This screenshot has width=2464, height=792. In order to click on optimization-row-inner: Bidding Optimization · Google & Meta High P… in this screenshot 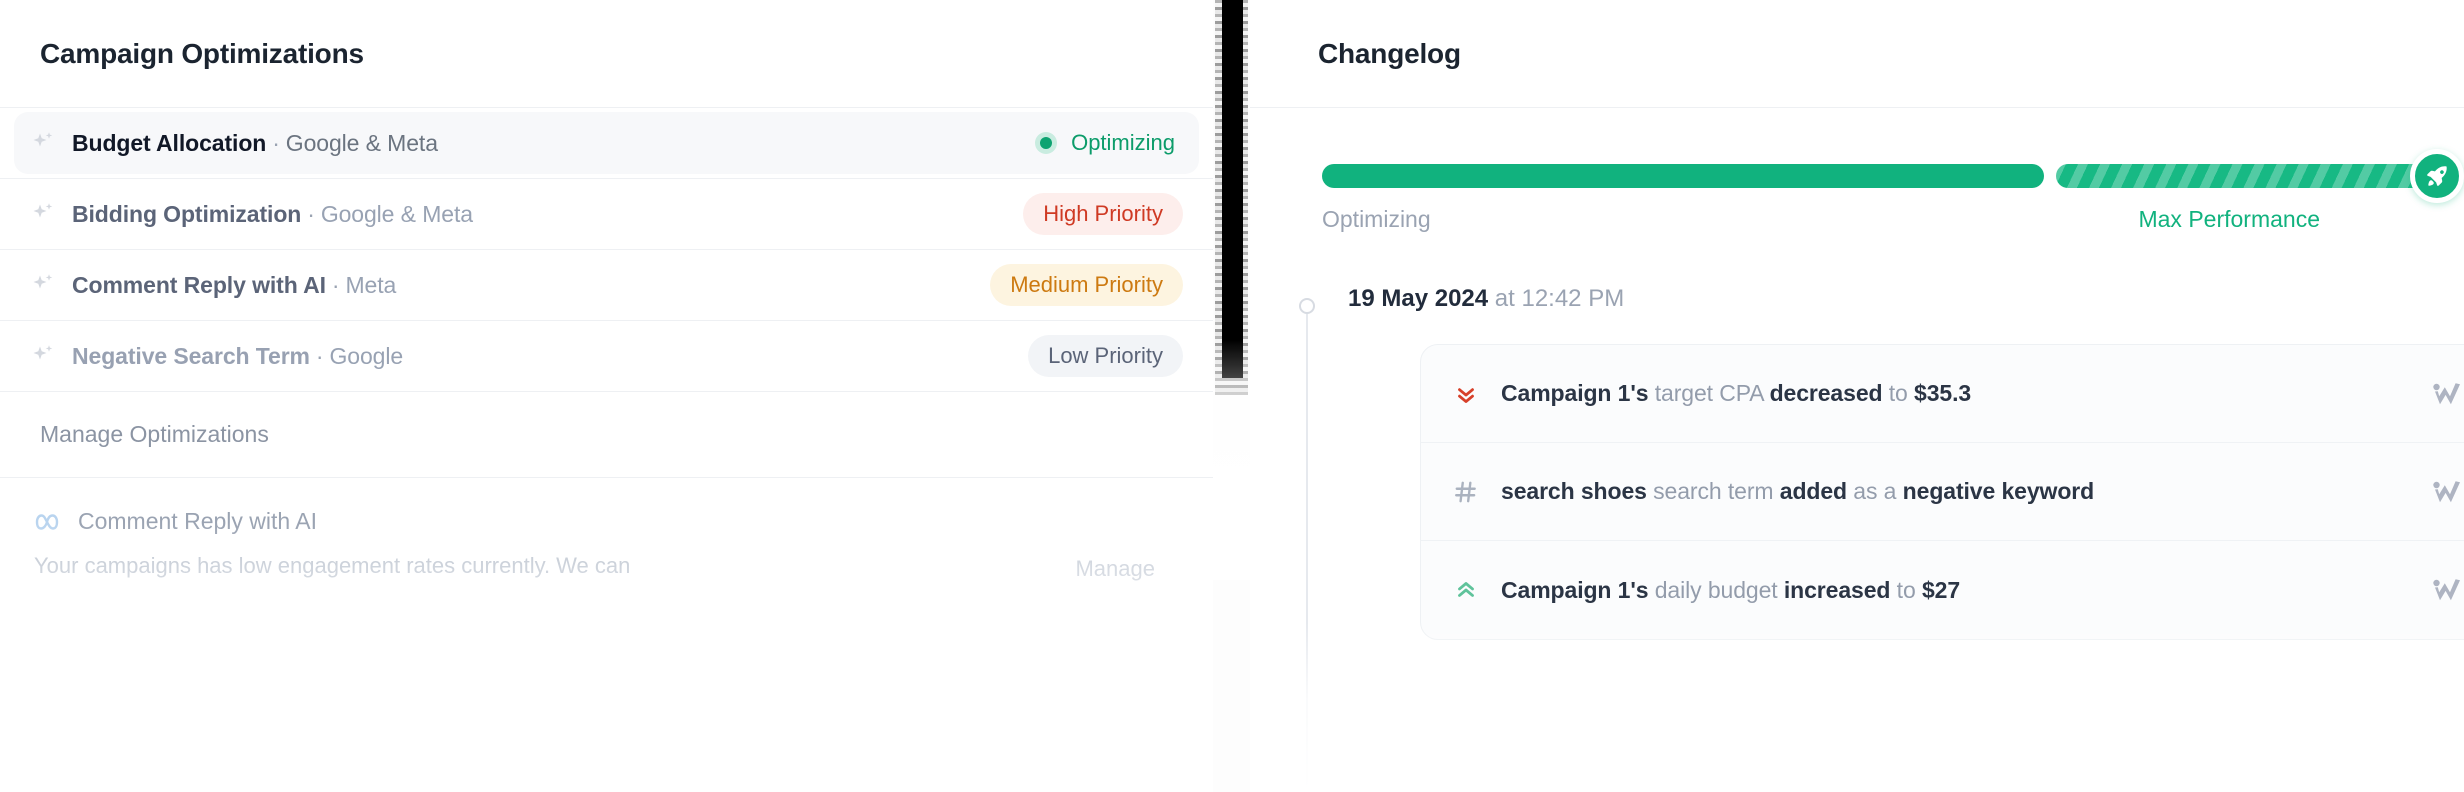, I will do `click(606, 214)`.